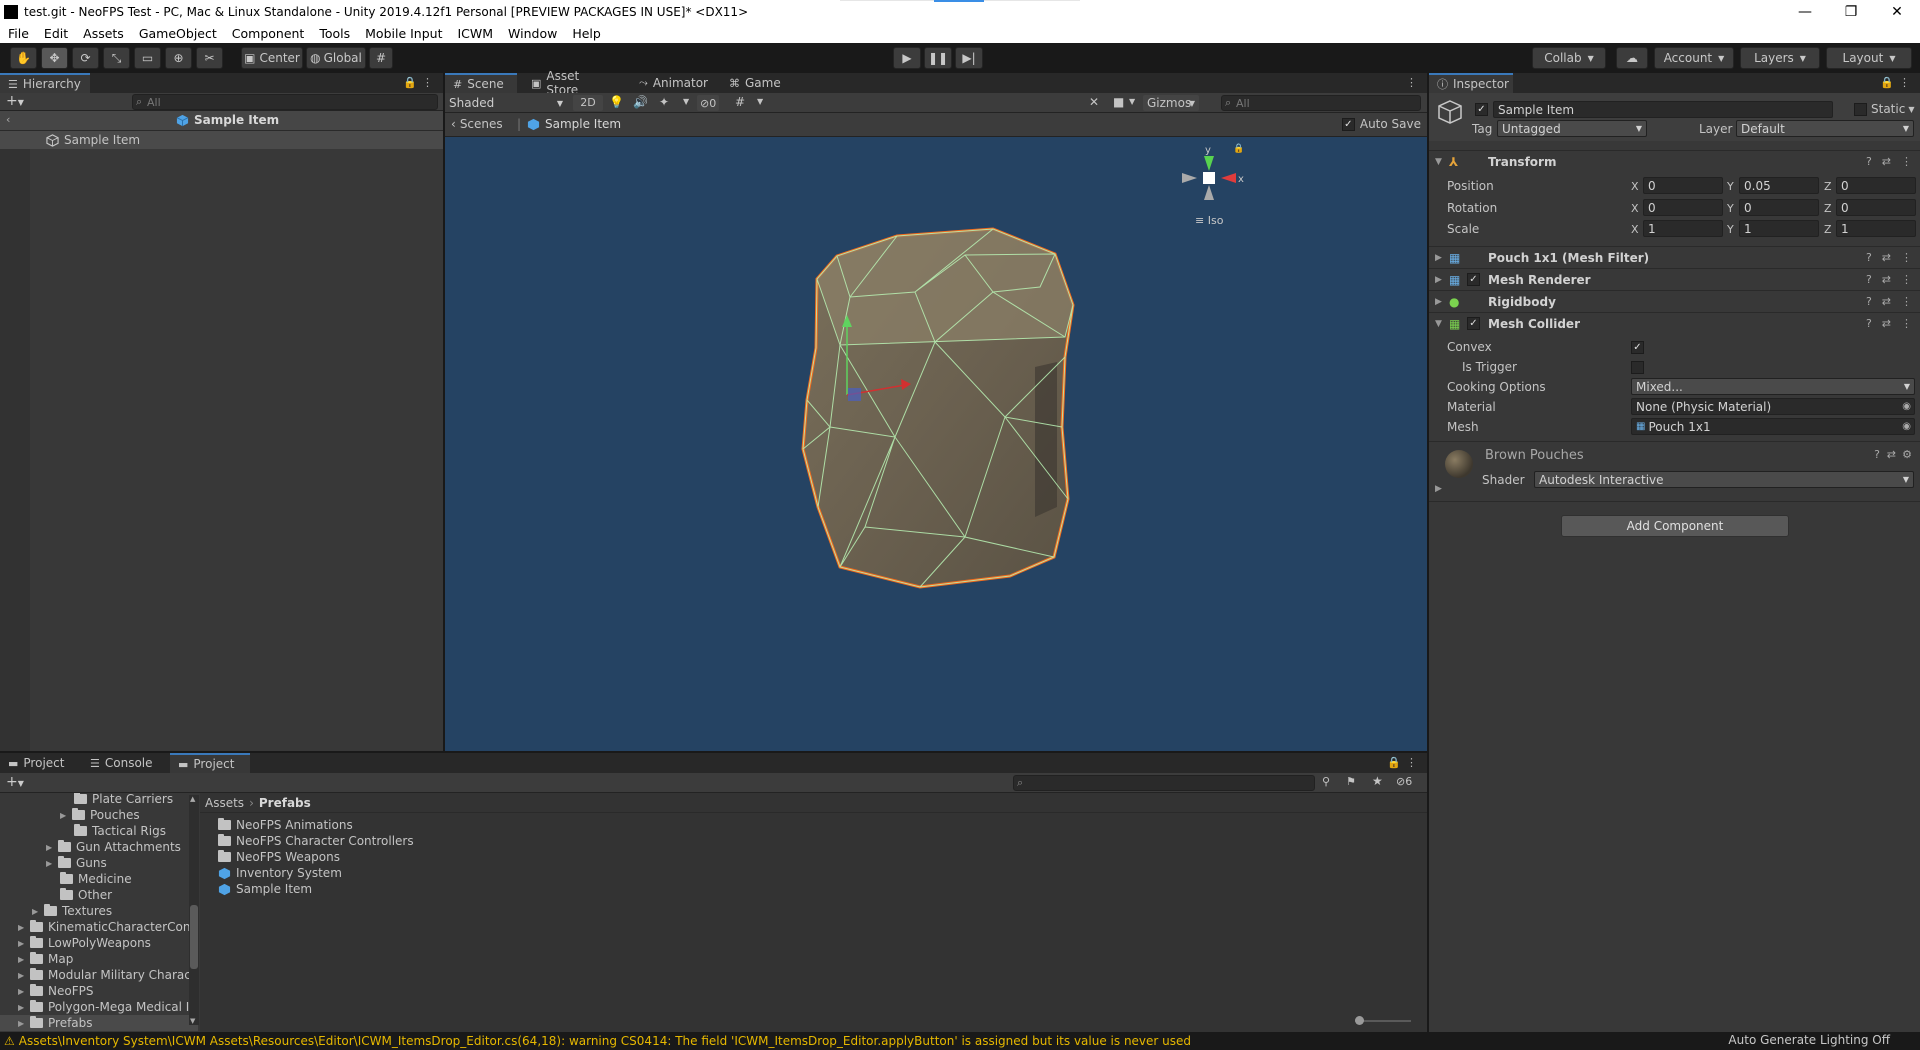  What do you see at coordinates (1238, 148) in the screenshot?
I see `gizmo-lock-icon: 🔒` at bounding box center [1238, 148].